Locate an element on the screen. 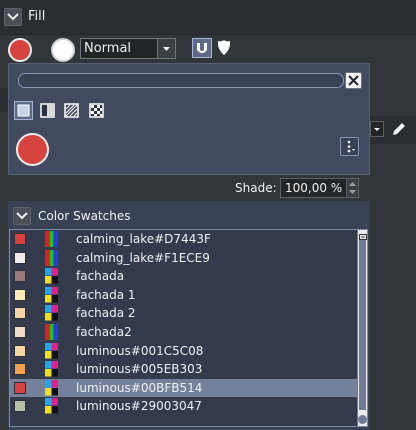 This screenshot has height=430, width=416. blend-mode-select: Normal is located at coordinates (128, 48).